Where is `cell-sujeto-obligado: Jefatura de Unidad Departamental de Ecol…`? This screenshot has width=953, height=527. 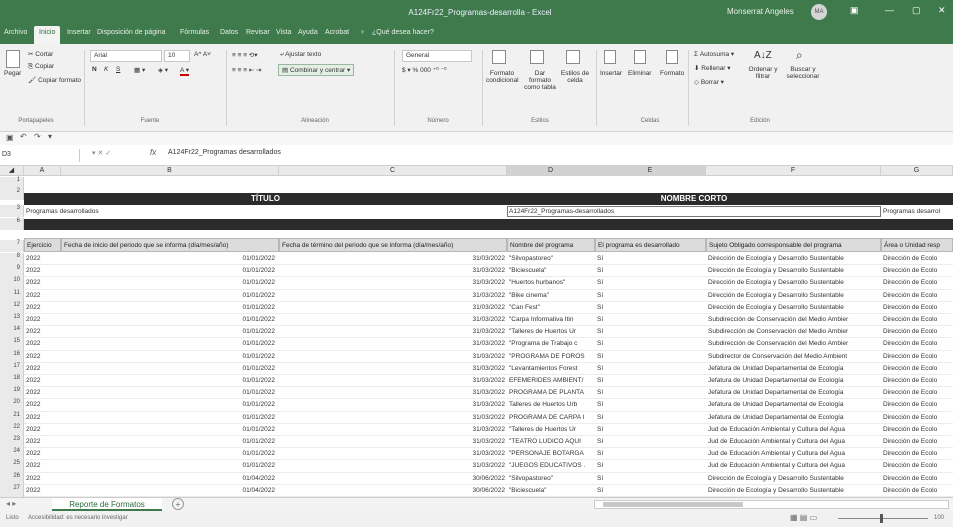
cell-sujeto-obligado: Jefatura de Unidad Departamental de Ecol… is located at coordinates (794, 380).